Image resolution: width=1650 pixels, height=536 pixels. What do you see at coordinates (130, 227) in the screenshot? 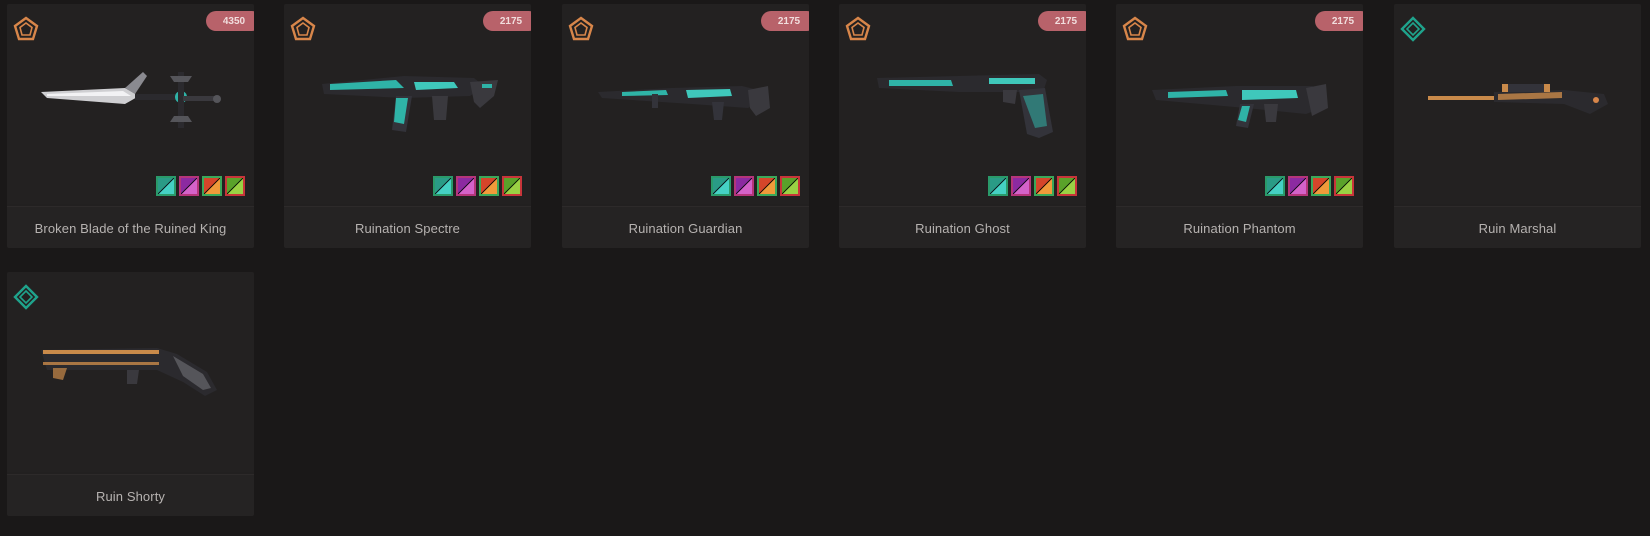
I see `skin-name: Broken Blade of the Ruined King` at bounding box center [130, 227].